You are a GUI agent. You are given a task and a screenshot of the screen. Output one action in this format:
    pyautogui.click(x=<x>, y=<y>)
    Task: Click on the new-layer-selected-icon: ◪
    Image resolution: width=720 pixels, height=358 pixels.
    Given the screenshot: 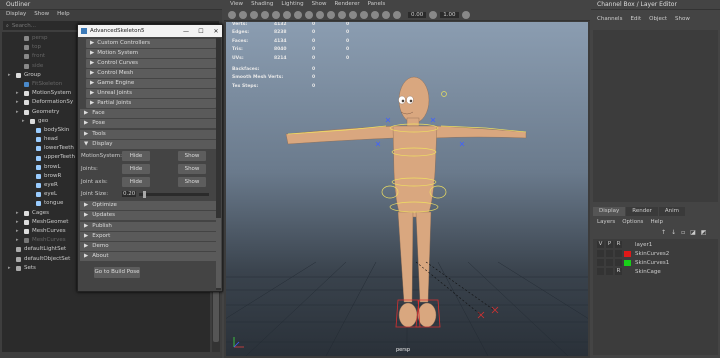 What is the action you would take?
    pyautogui.click(x=693, y=232)
    